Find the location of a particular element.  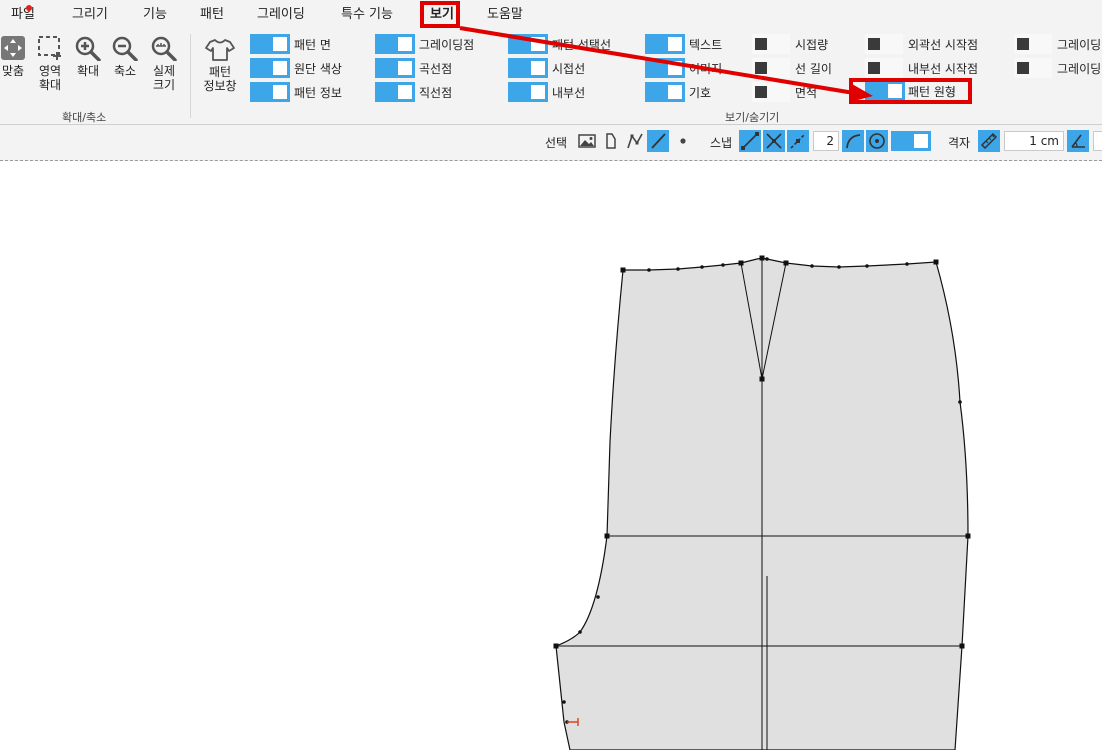

option-symbol: 기호 is located at coordinates (695, 92).